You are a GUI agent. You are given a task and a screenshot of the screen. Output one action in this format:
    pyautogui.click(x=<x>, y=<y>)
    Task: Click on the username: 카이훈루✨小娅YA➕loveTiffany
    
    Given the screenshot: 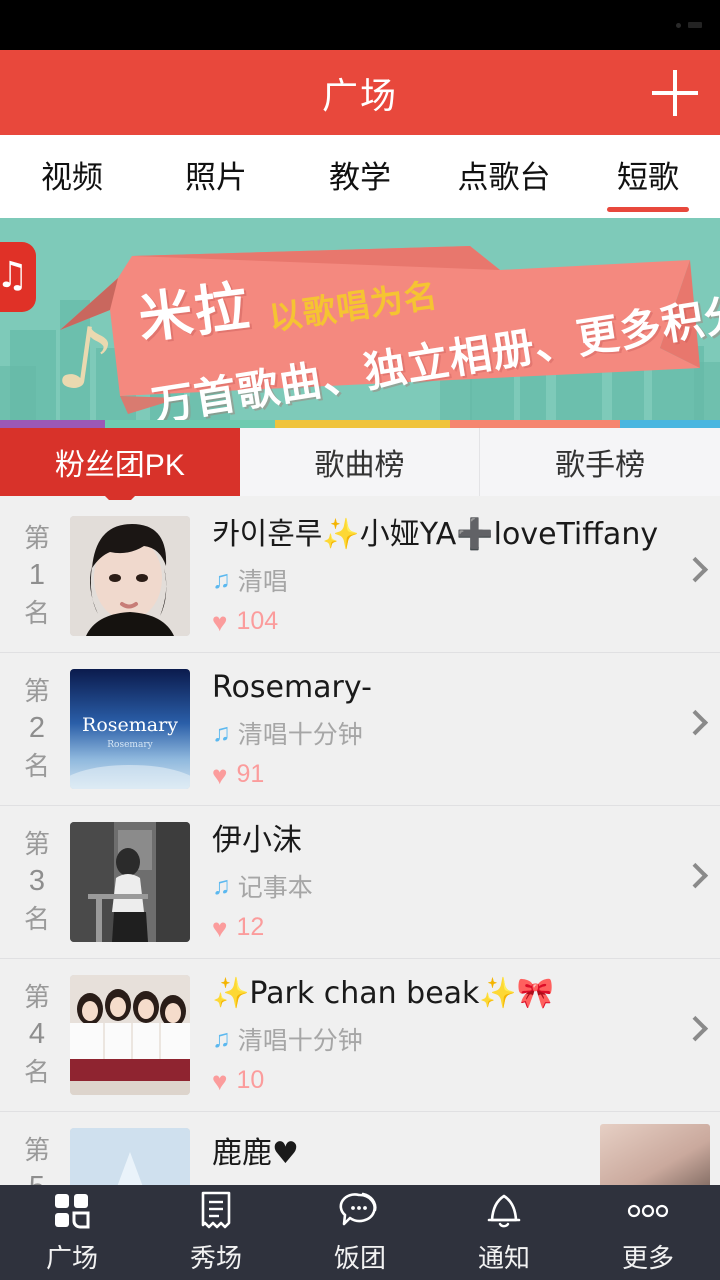 What is the action you would take?
    pyautogui.click(x=435, y=534)
    